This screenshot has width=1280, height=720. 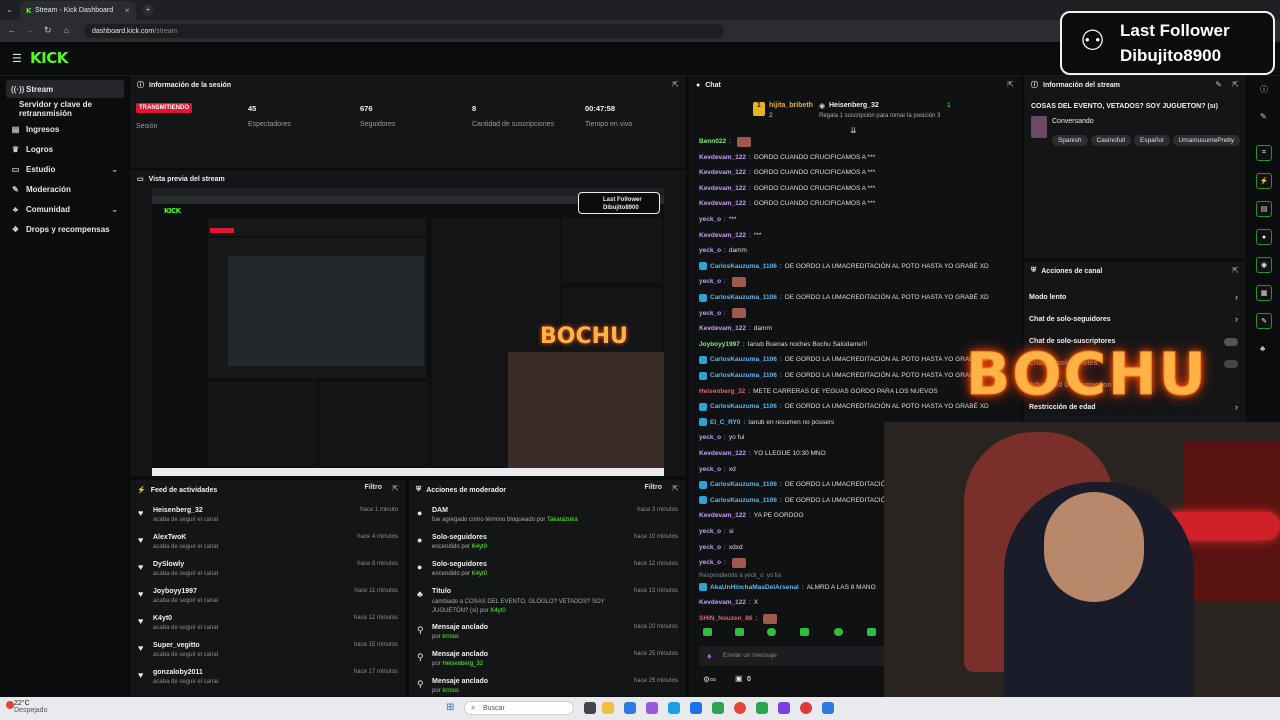 I want to click on community-icon: ♣, so click(x=1262, y=348).